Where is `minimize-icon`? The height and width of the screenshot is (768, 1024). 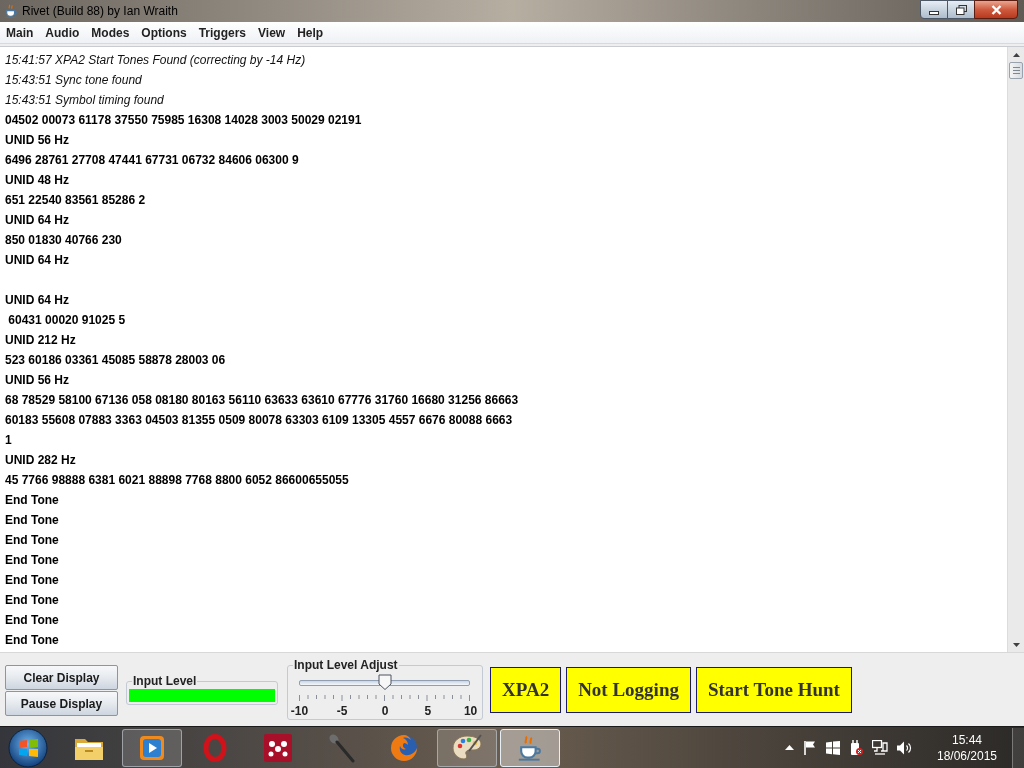
minimize-icon is located at coordinates (934, 12).